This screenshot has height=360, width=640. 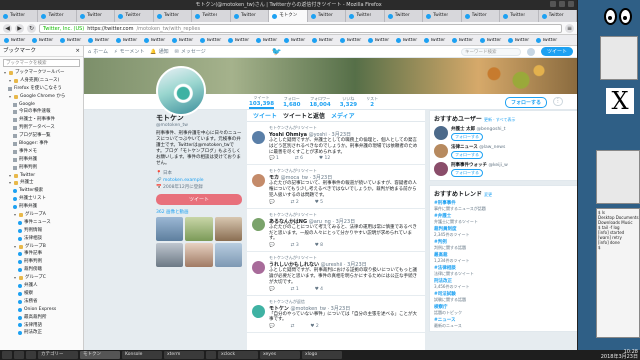 I want to click on bookmark-tree-item: 事件メモ, so click(x=41, y=152).